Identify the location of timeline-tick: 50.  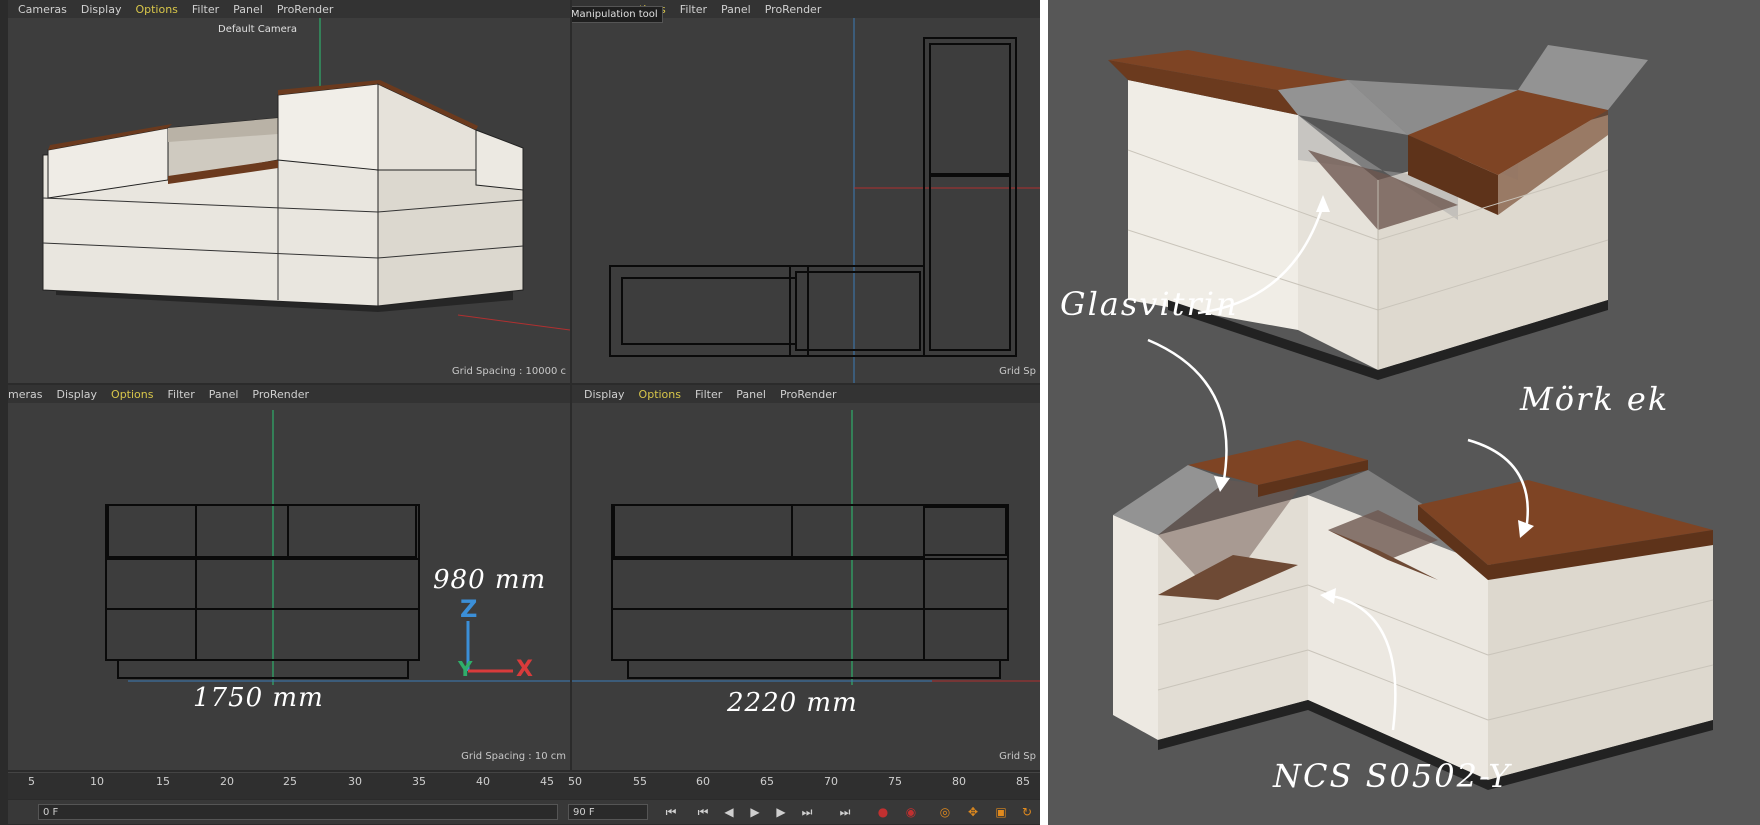
(575, 781).